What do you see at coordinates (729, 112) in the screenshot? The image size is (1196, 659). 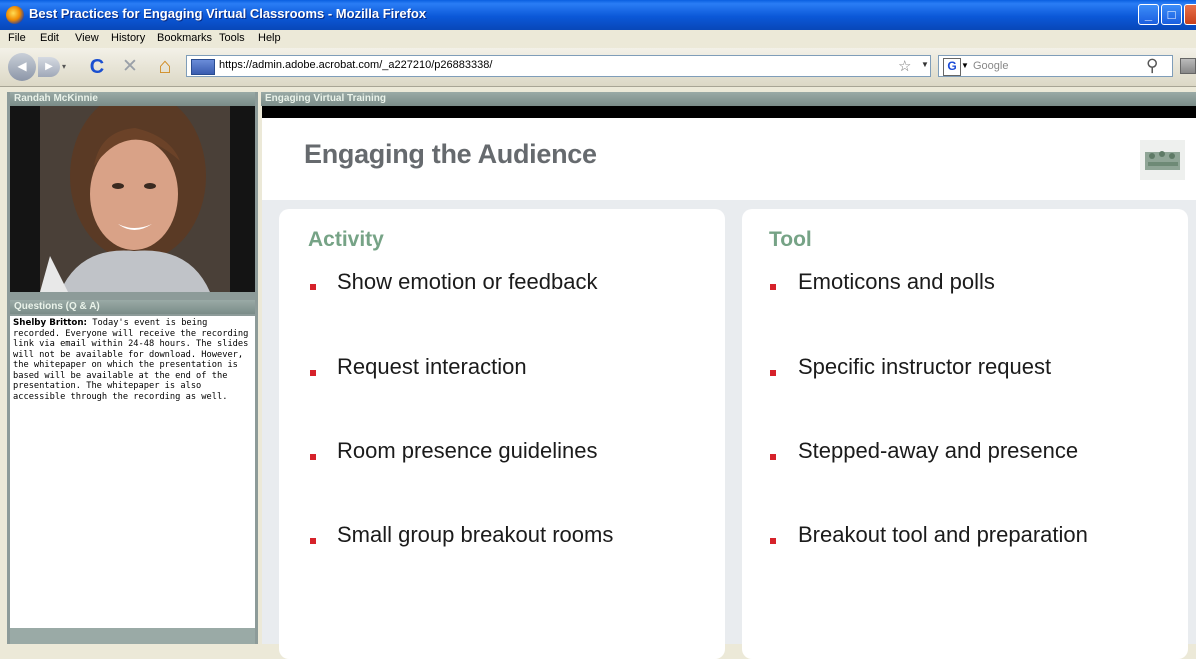 I see `pod-divider` at bounding box center [729, 112].